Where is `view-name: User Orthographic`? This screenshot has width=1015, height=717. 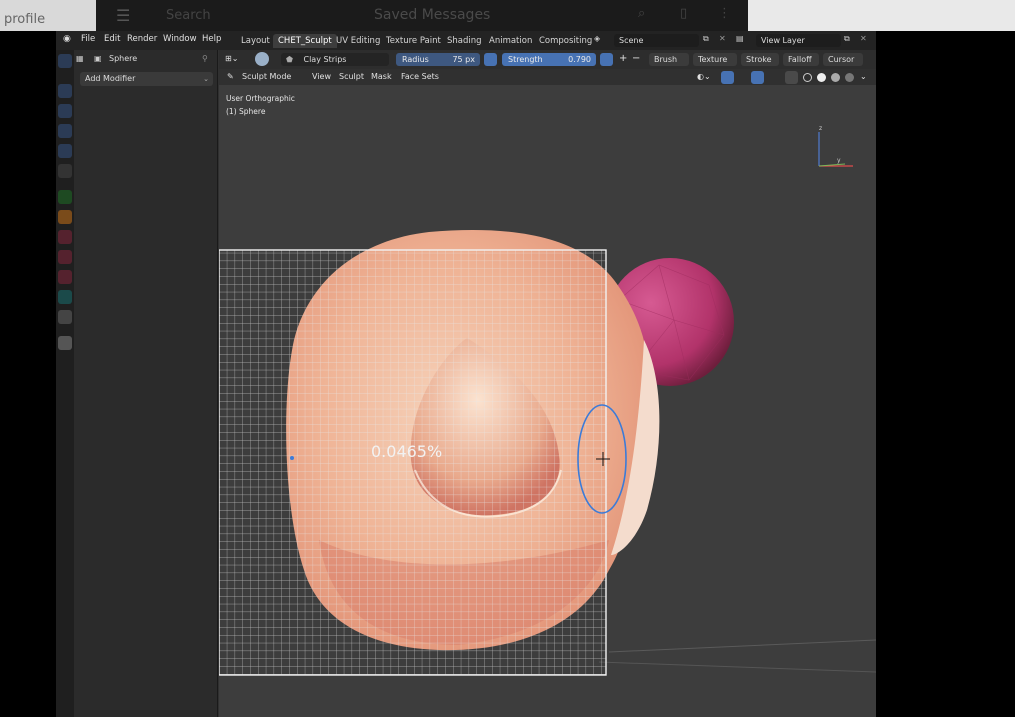 view-name: User Orthographic is located at coordinates (260, 98).